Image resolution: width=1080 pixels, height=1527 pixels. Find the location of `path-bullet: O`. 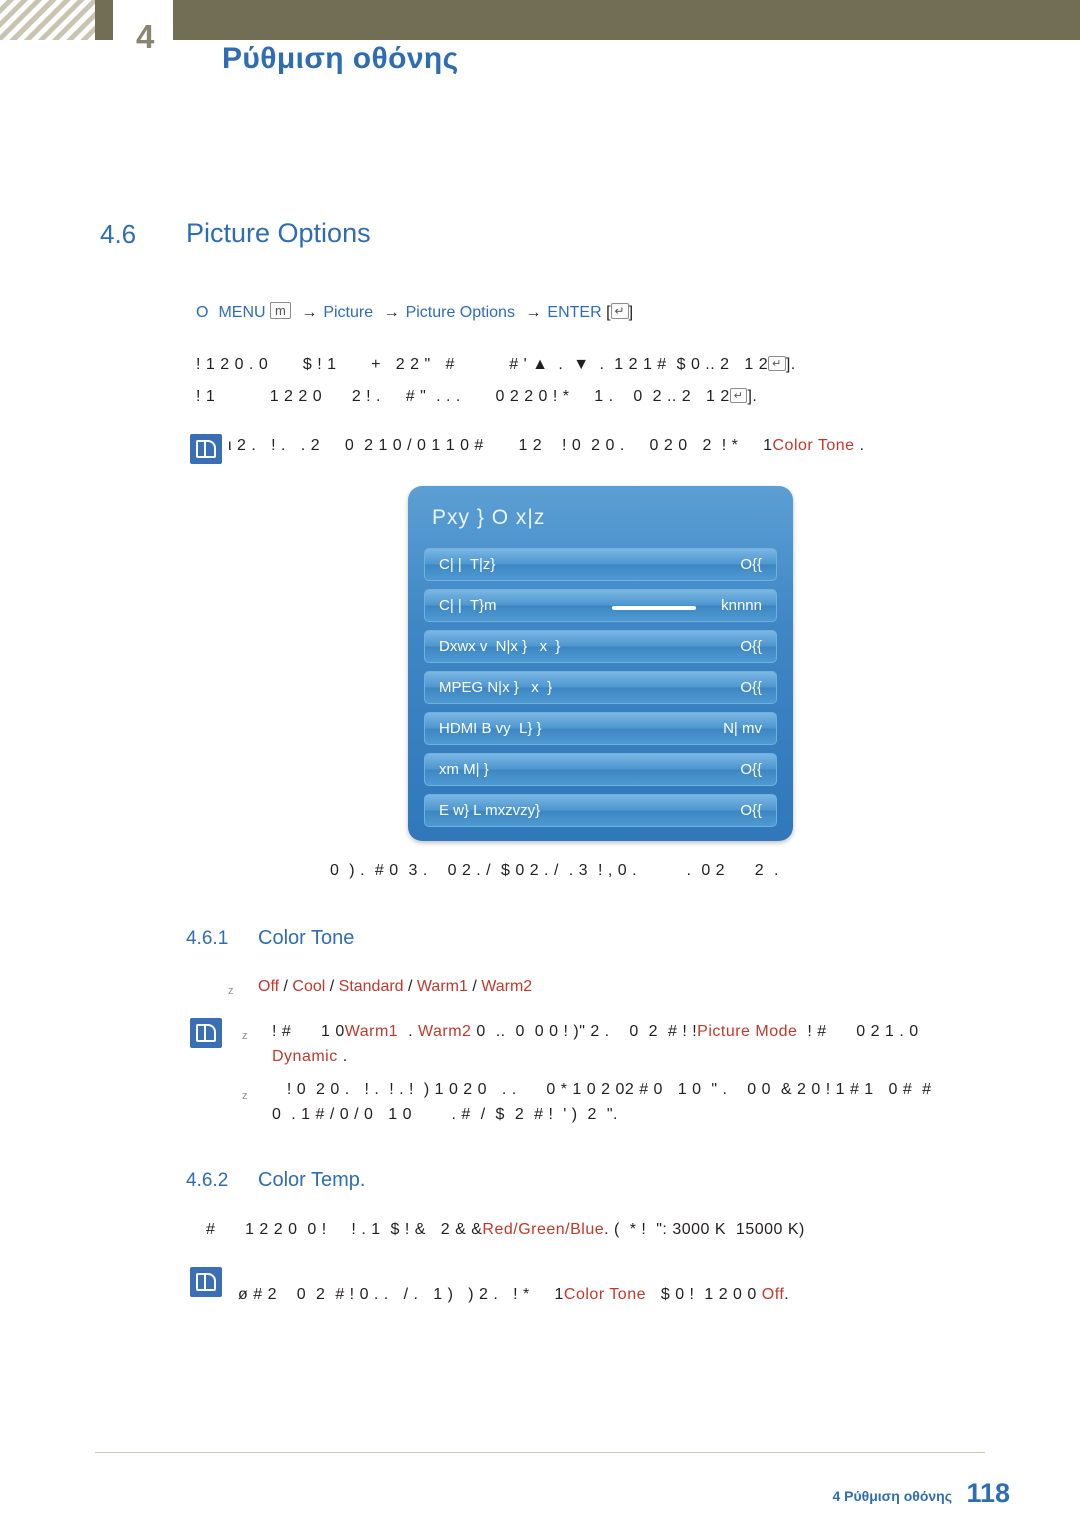

path-bullet: O is located at coordinates (202, 312).